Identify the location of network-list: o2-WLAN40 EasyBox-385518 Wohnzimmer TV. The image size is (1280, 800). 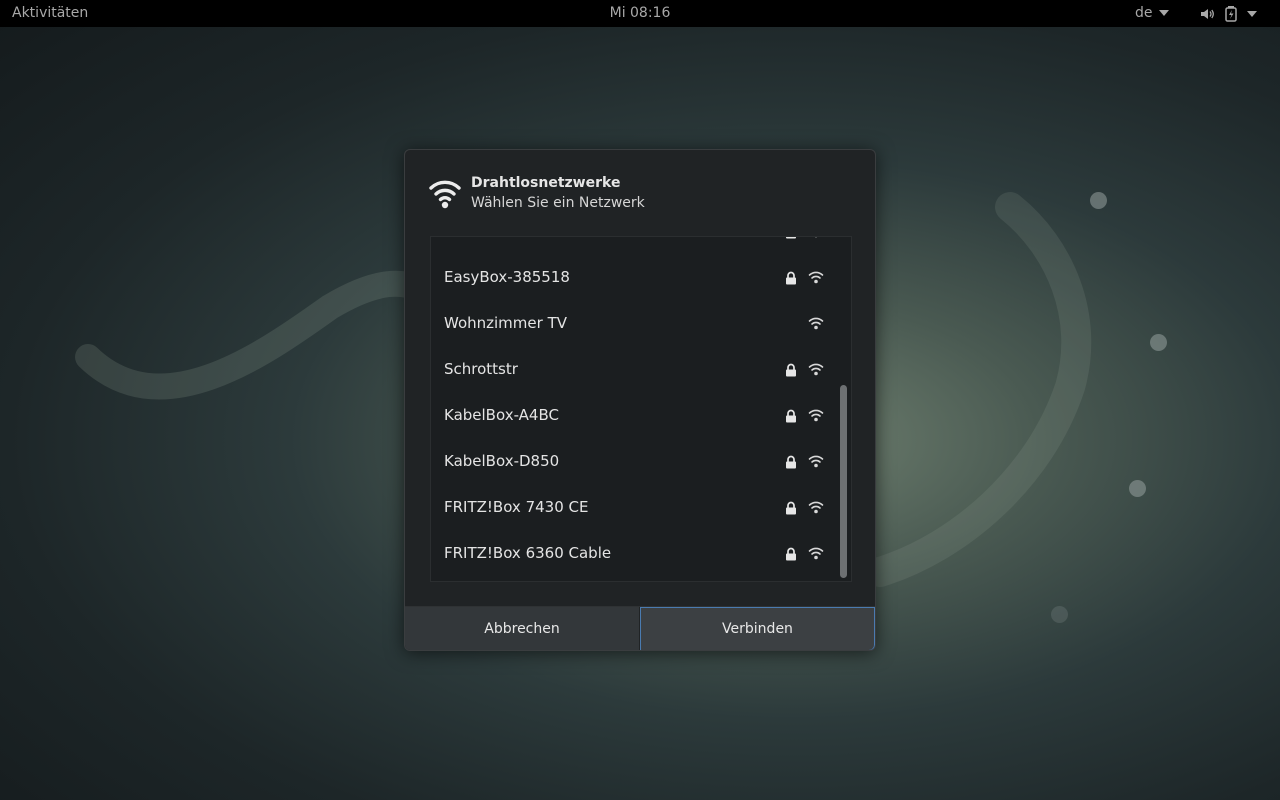
(641, 409).